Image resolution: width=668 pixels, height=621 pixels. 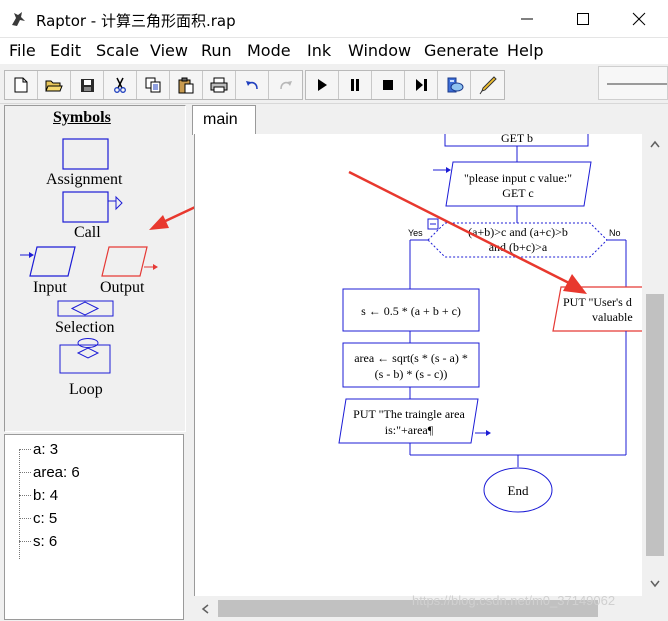 I want to click on maximize-icon, so click(x=583, y=19).